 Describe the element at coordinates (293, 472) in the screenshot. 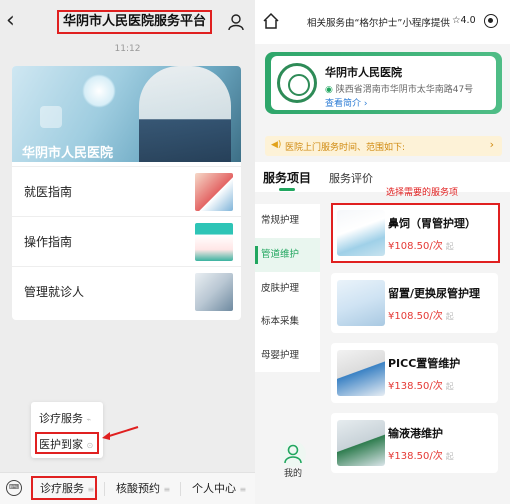

I see `mine-label: 我的` at that location.